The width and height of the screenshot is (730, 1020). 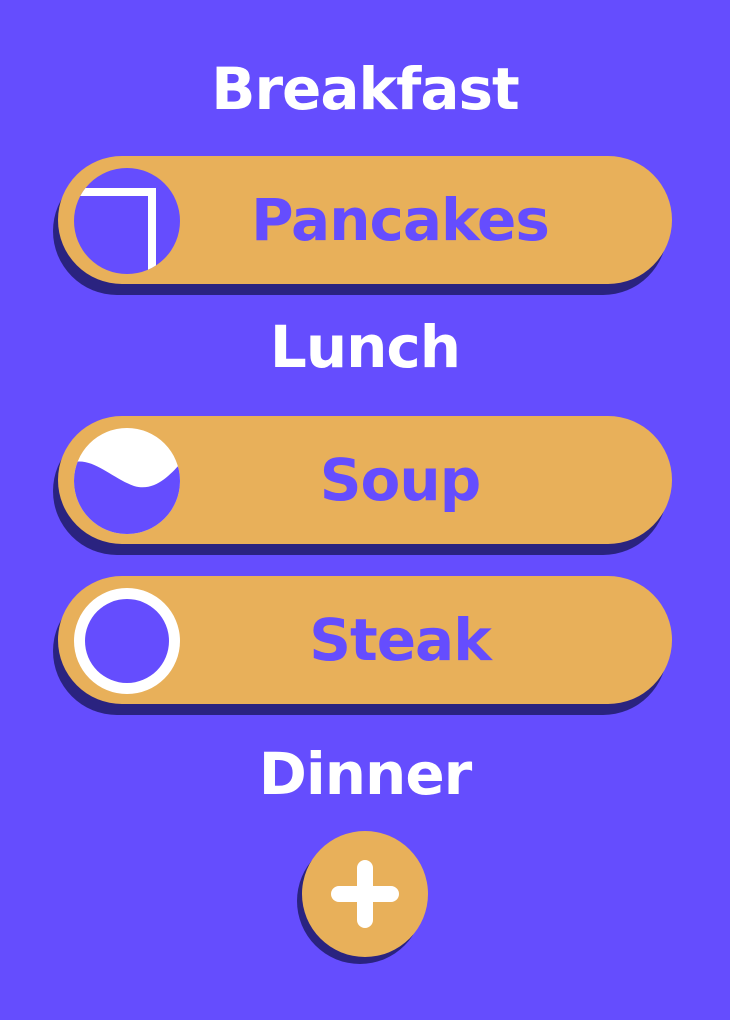 What do you see at coordinates (365, 89) in the screenshot?
I see `breakfast-heading: Breakfast` at bounding box center [365, 89].